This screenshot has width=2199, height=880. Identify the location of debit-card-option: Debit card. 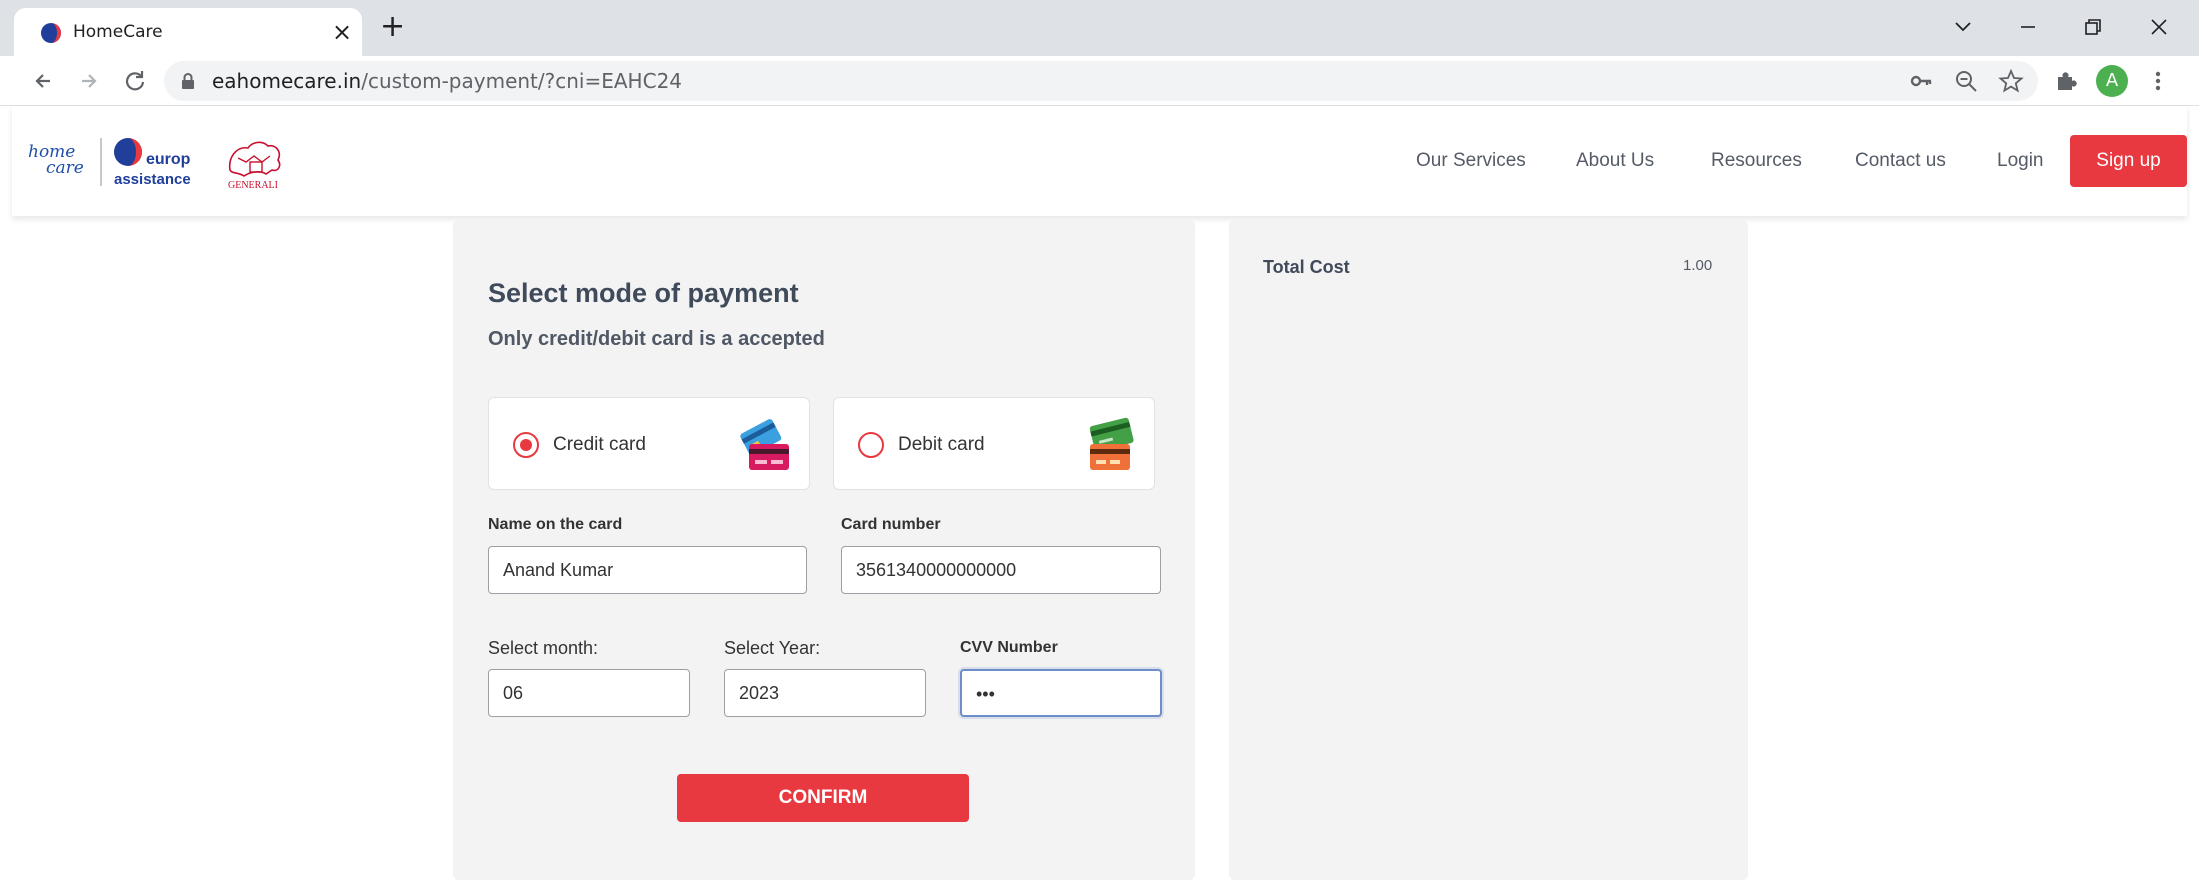
(994, 443).